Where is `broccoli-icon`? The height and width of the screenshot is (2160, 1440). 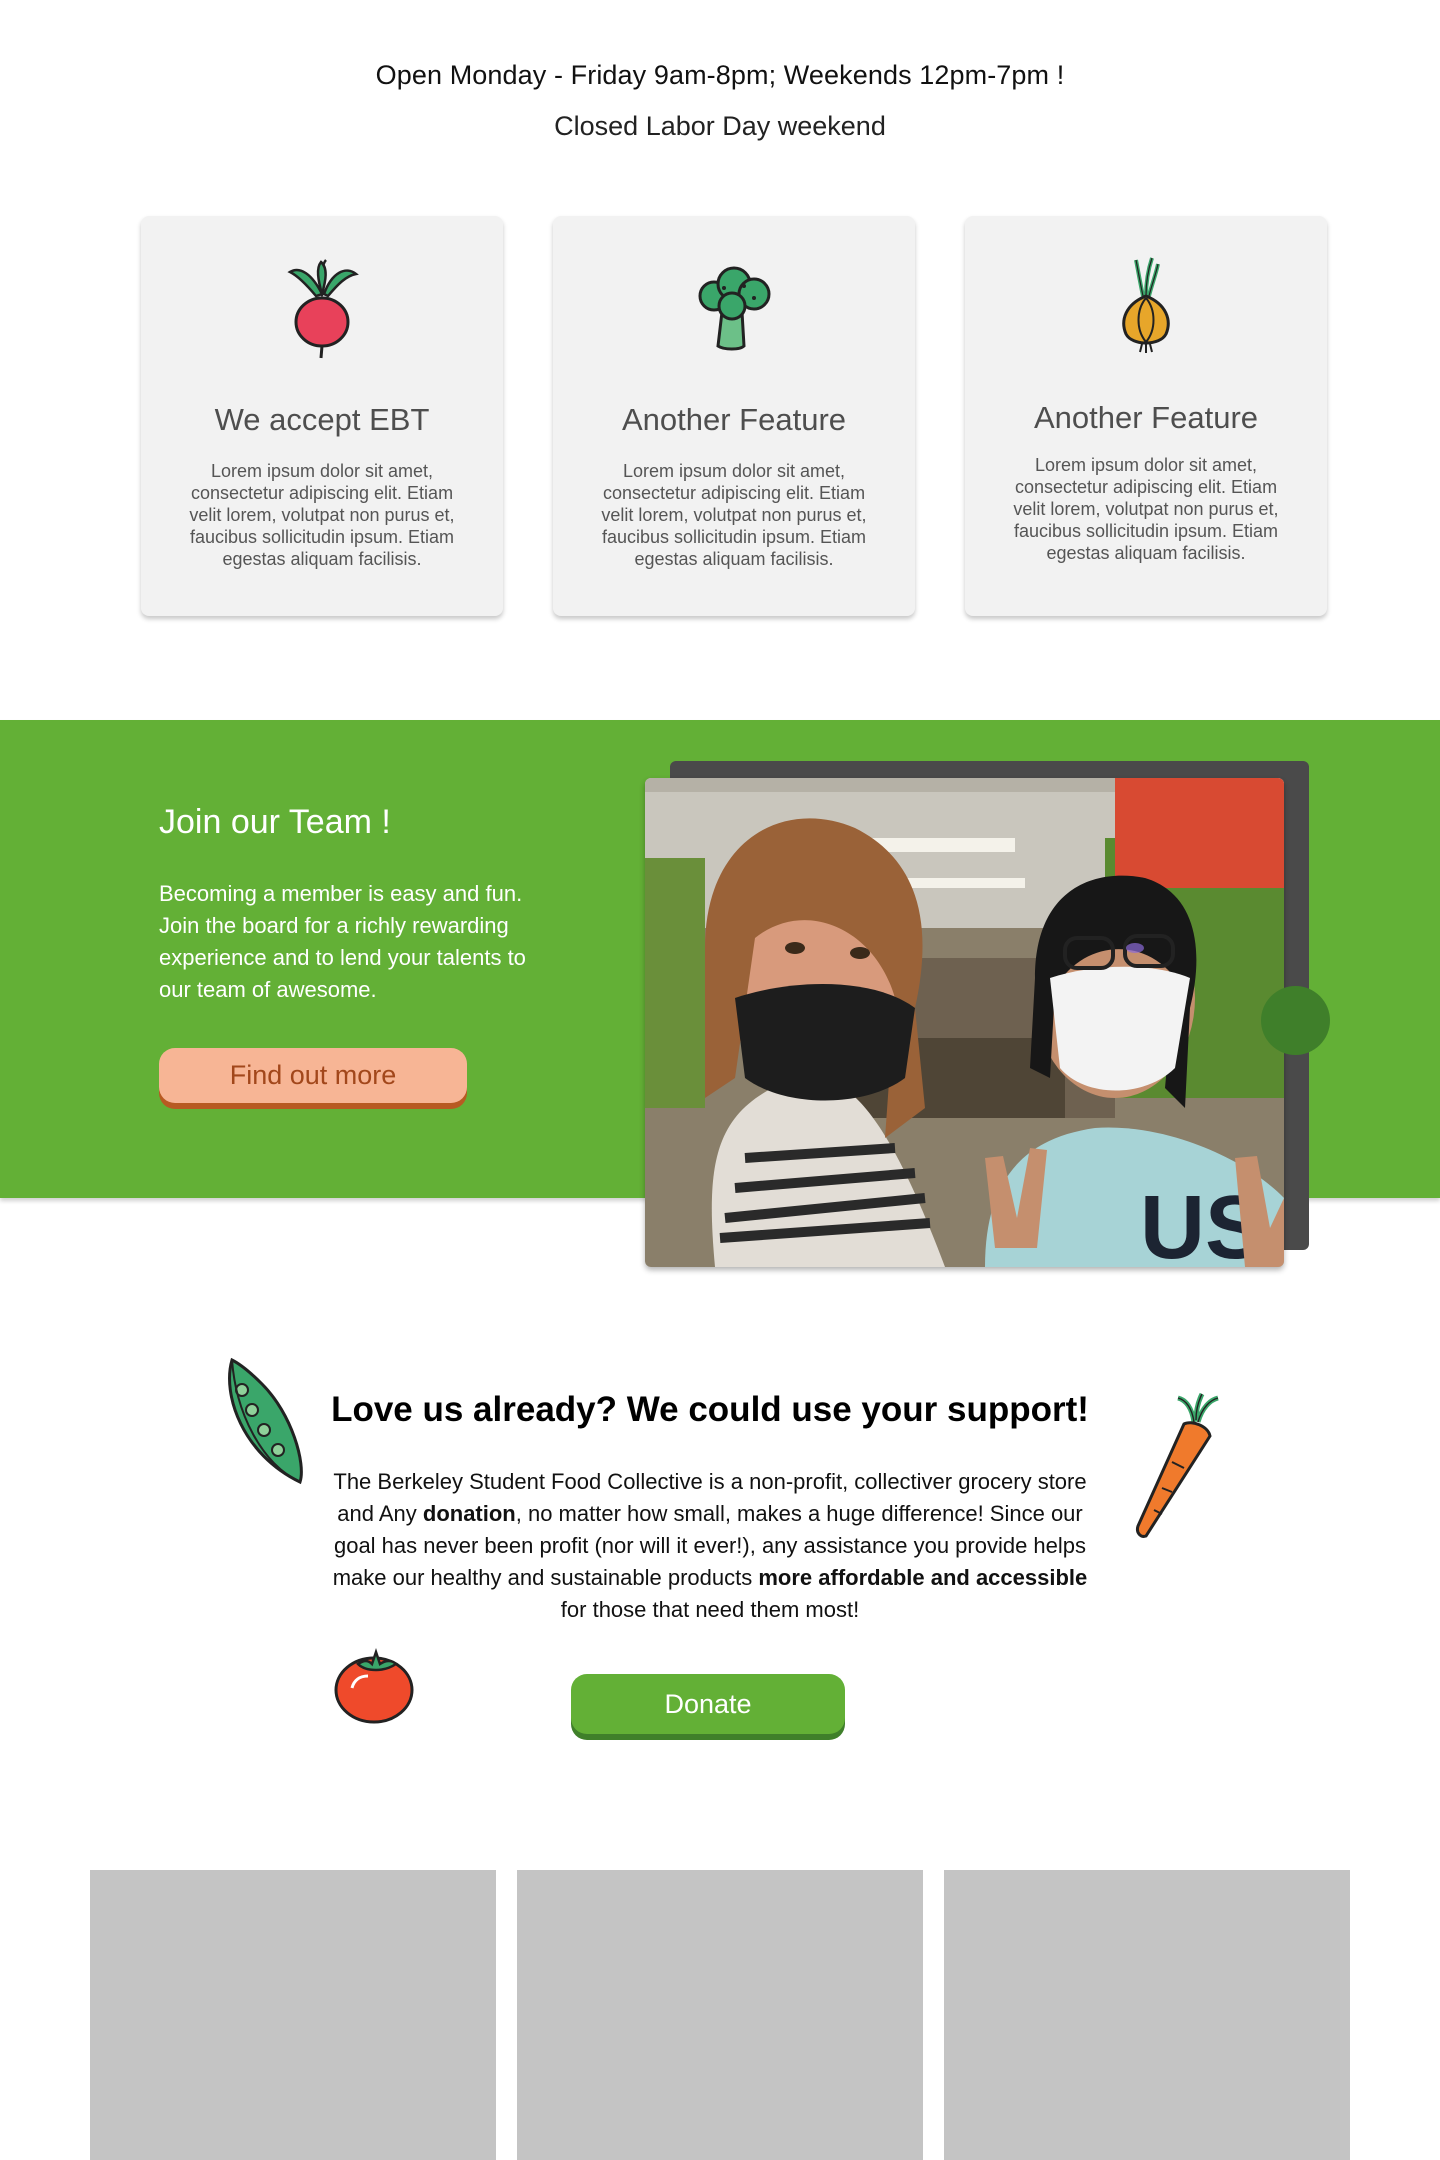
broccoli-icon is located at coordinates (734, 308).